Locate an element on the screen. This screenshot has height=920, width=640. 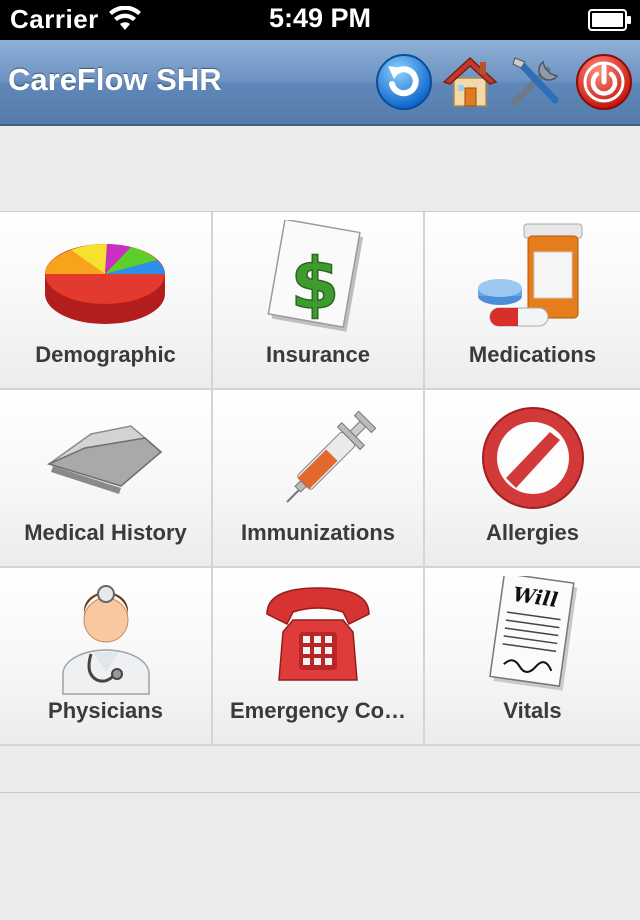
refresh-icon is located at coordinates (404, 82).